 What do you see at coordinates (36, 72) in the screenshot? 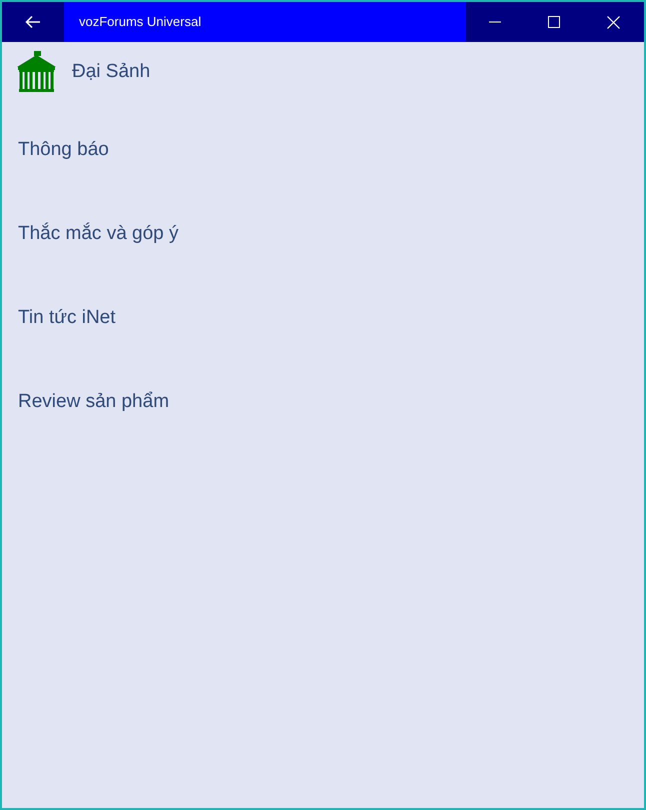
I see `building-icon` at bounding box center [36, 72].